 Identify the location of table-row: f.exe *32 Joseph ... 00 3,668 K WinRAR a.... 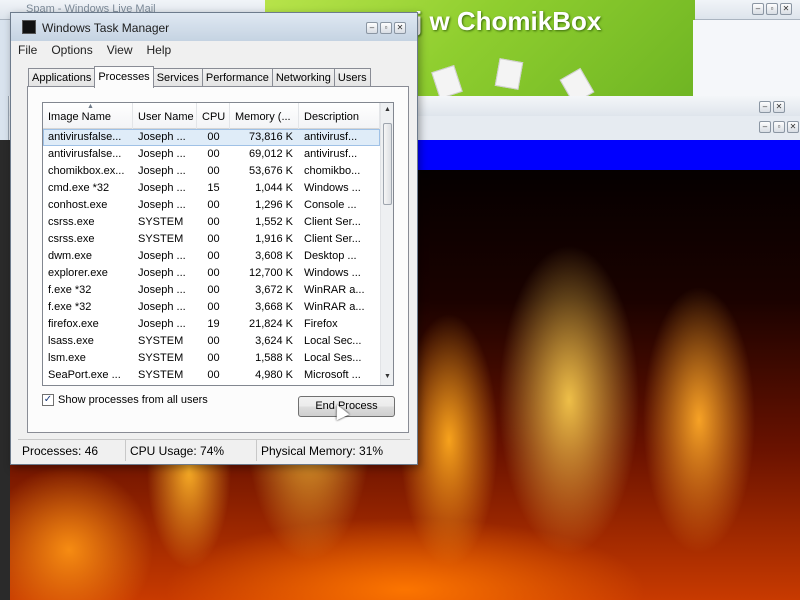
(211, 307).